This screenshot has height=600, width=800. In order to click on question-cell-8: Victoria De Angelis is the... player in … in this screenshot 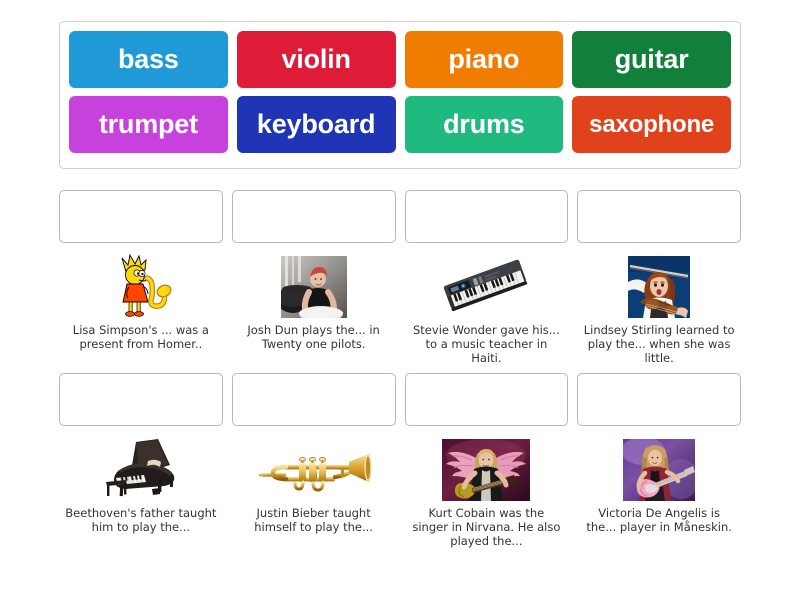, I will do `click(659, 460)`.